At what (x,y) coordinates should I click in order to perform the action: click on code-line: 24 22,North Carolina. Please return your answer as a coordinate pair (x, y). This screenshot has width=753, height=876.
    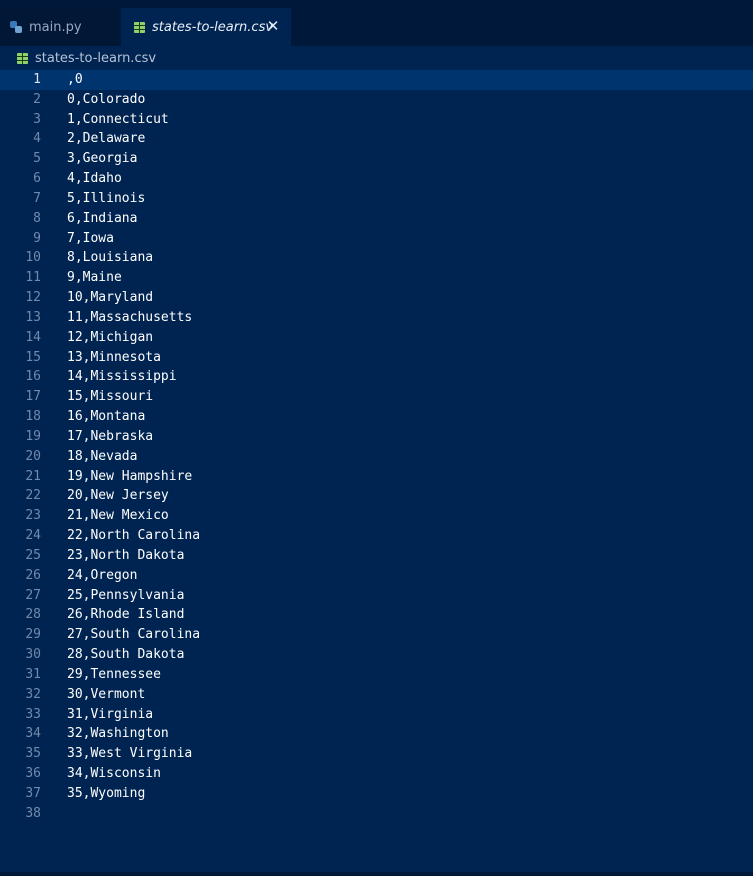
    Looking at the image, I should click on (376, 536).